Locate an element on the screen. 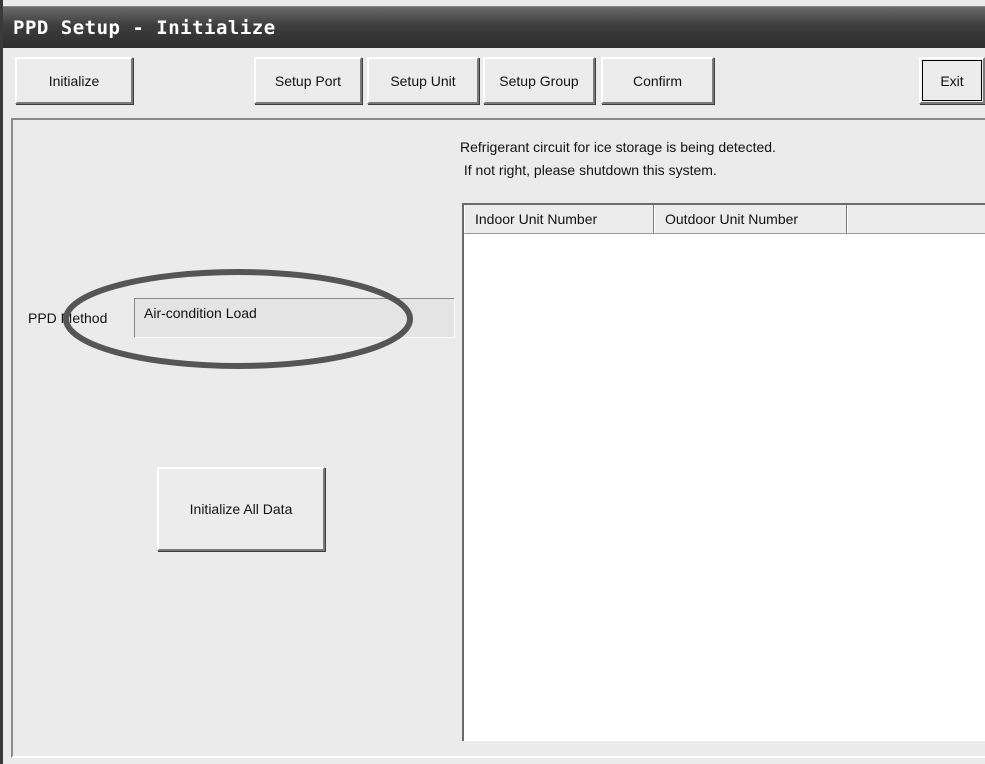 Image resolution: width=985 pixels, height=764 pixels. initialize-all-data-button: Initialize All Data is located at coordinates (241, 509).